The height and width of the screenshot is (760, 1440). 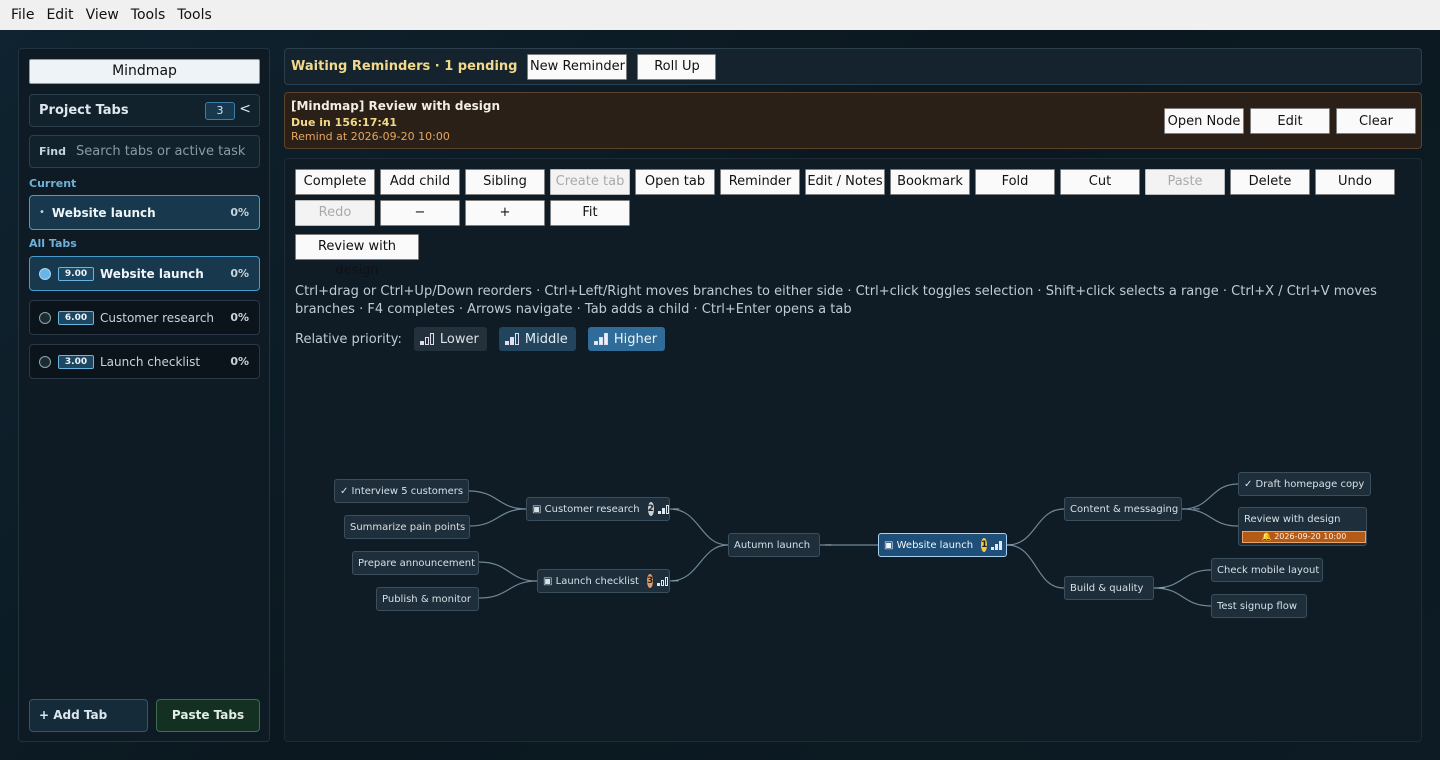 What do you see at coordinates (22, 15) in the screenshot?
I see `menu-file: File` at bounding box center [22, 15].